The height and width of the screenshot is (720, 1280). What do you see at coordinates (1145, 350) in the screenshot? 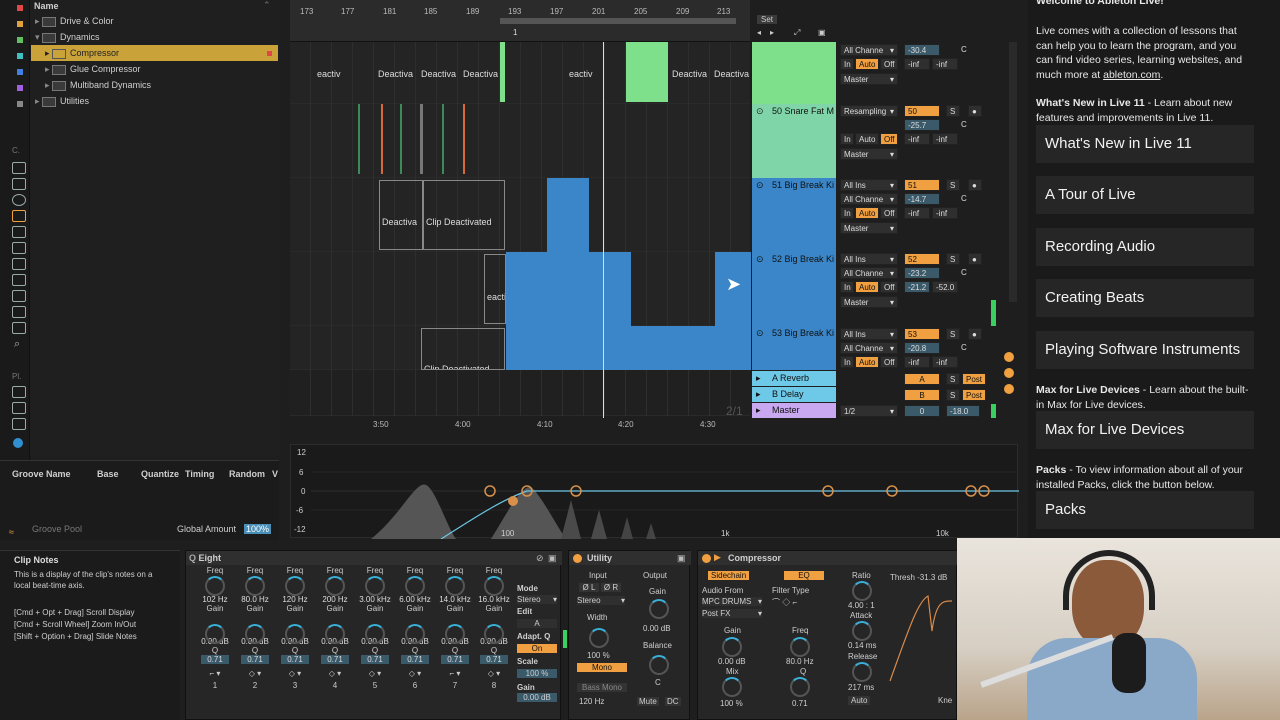
I see `lesson-instruments-button: Playing Software Instruments` at bounding box center [1145, 350].